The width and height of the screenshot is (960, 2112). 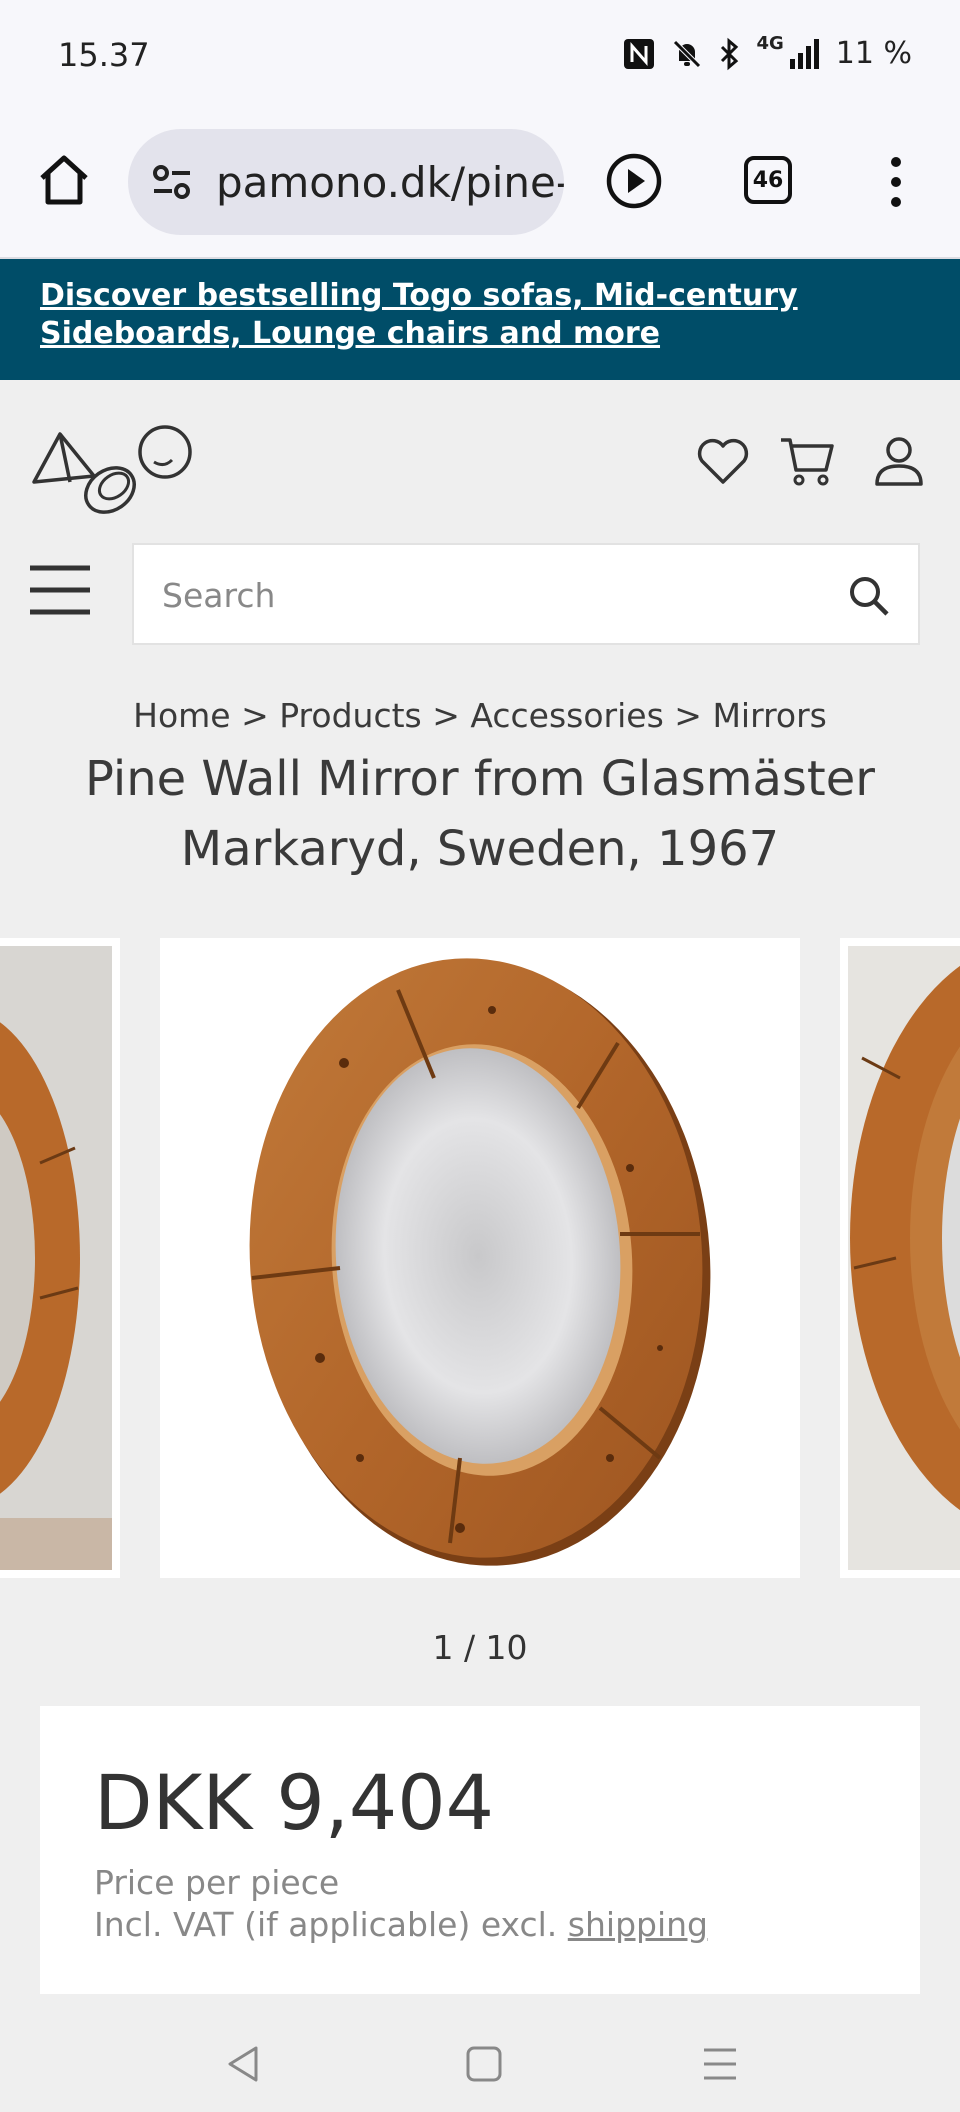 I want to click on status-time: 15.37, so click(x=104, y=55).